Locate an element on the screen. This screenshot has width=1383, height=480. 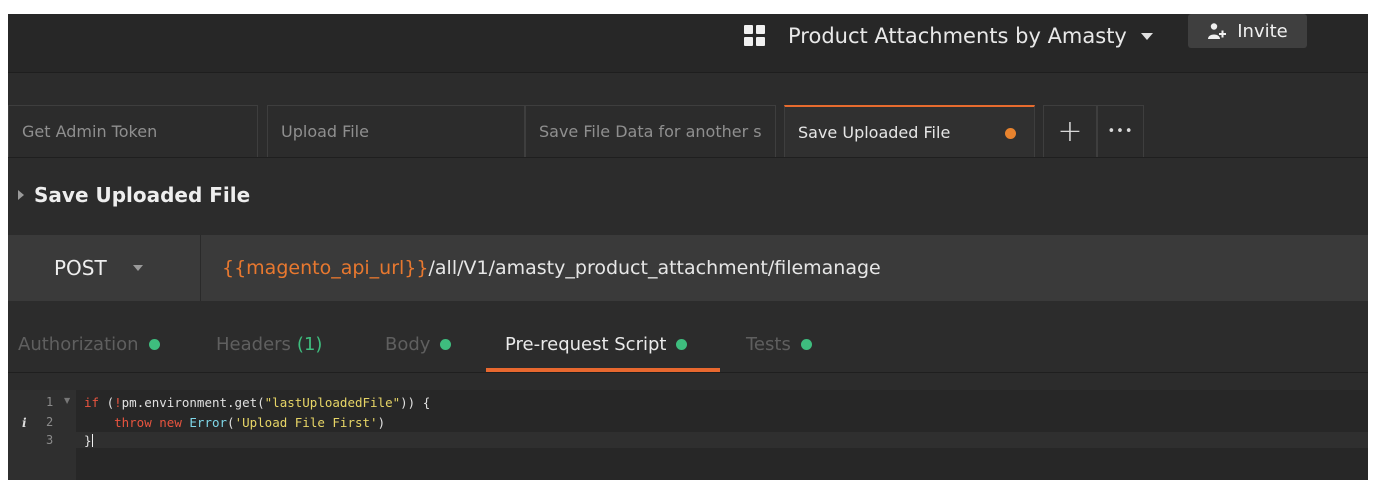
headers-count: (1) is located at coordinates (309, 344).